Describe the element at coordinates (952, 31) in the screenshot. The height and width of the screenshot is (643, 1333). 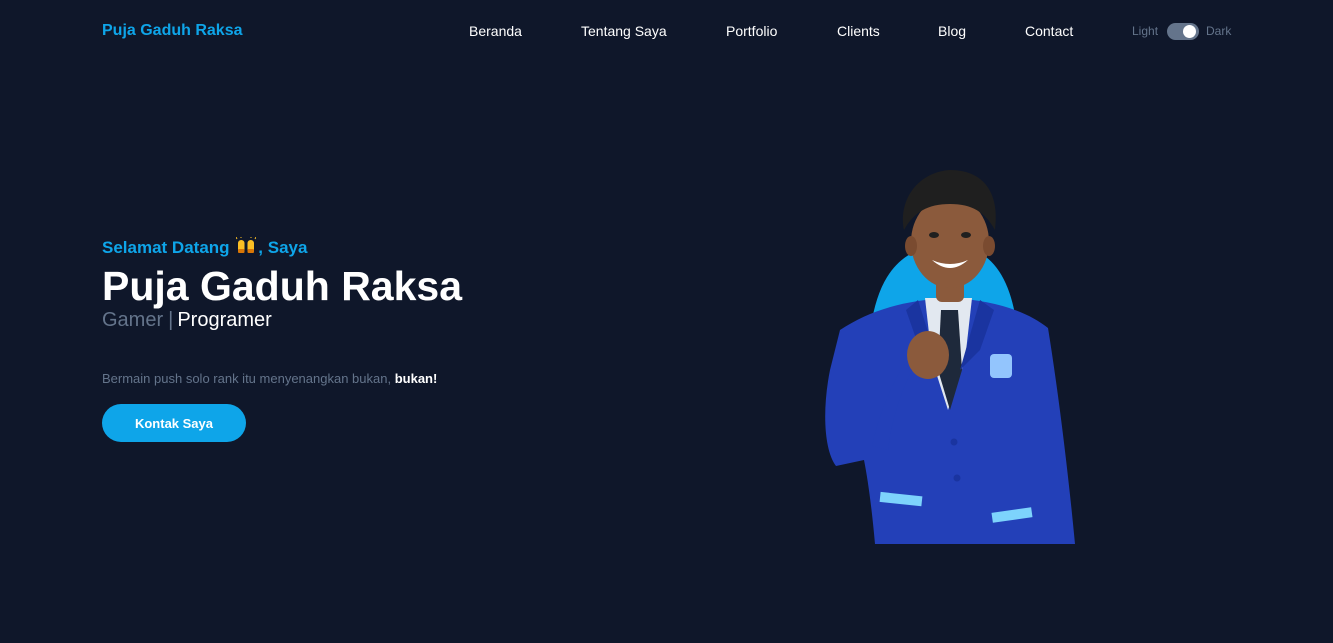
I see `nav-link-blog: Blog` at that location.